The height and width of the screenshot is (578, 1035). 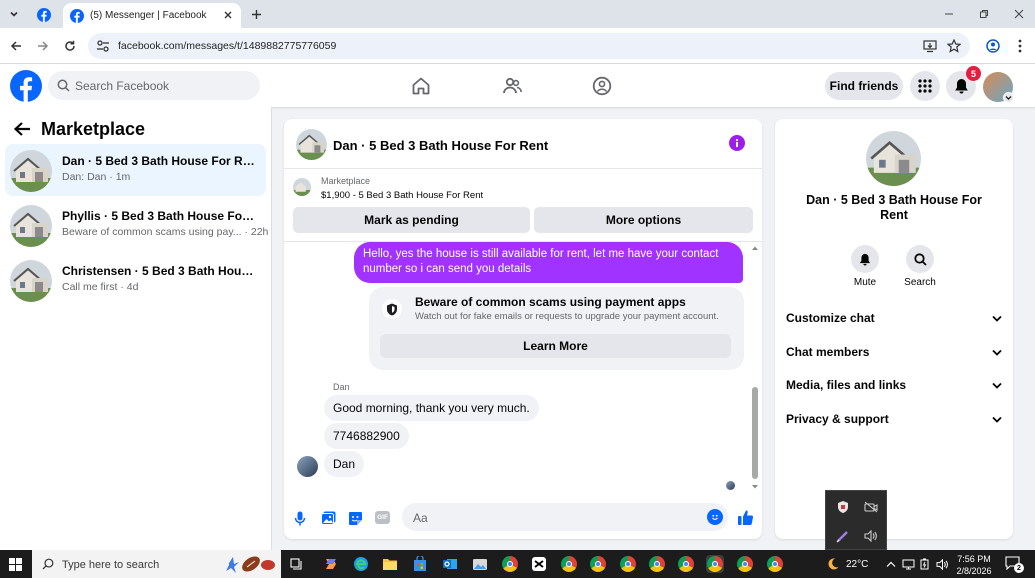 What do you see at coordinates (930, 46) in the screenshot?
I see `install-app-button` at bounding box center [930, 46].